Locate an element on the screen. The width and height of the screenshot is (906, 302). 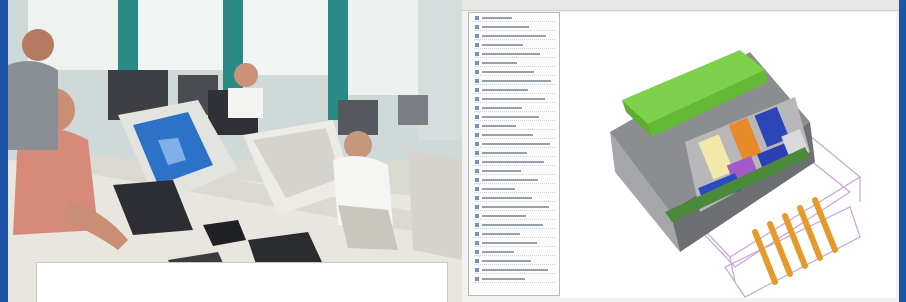
right-blue-border is located at coordinates (902, 151).